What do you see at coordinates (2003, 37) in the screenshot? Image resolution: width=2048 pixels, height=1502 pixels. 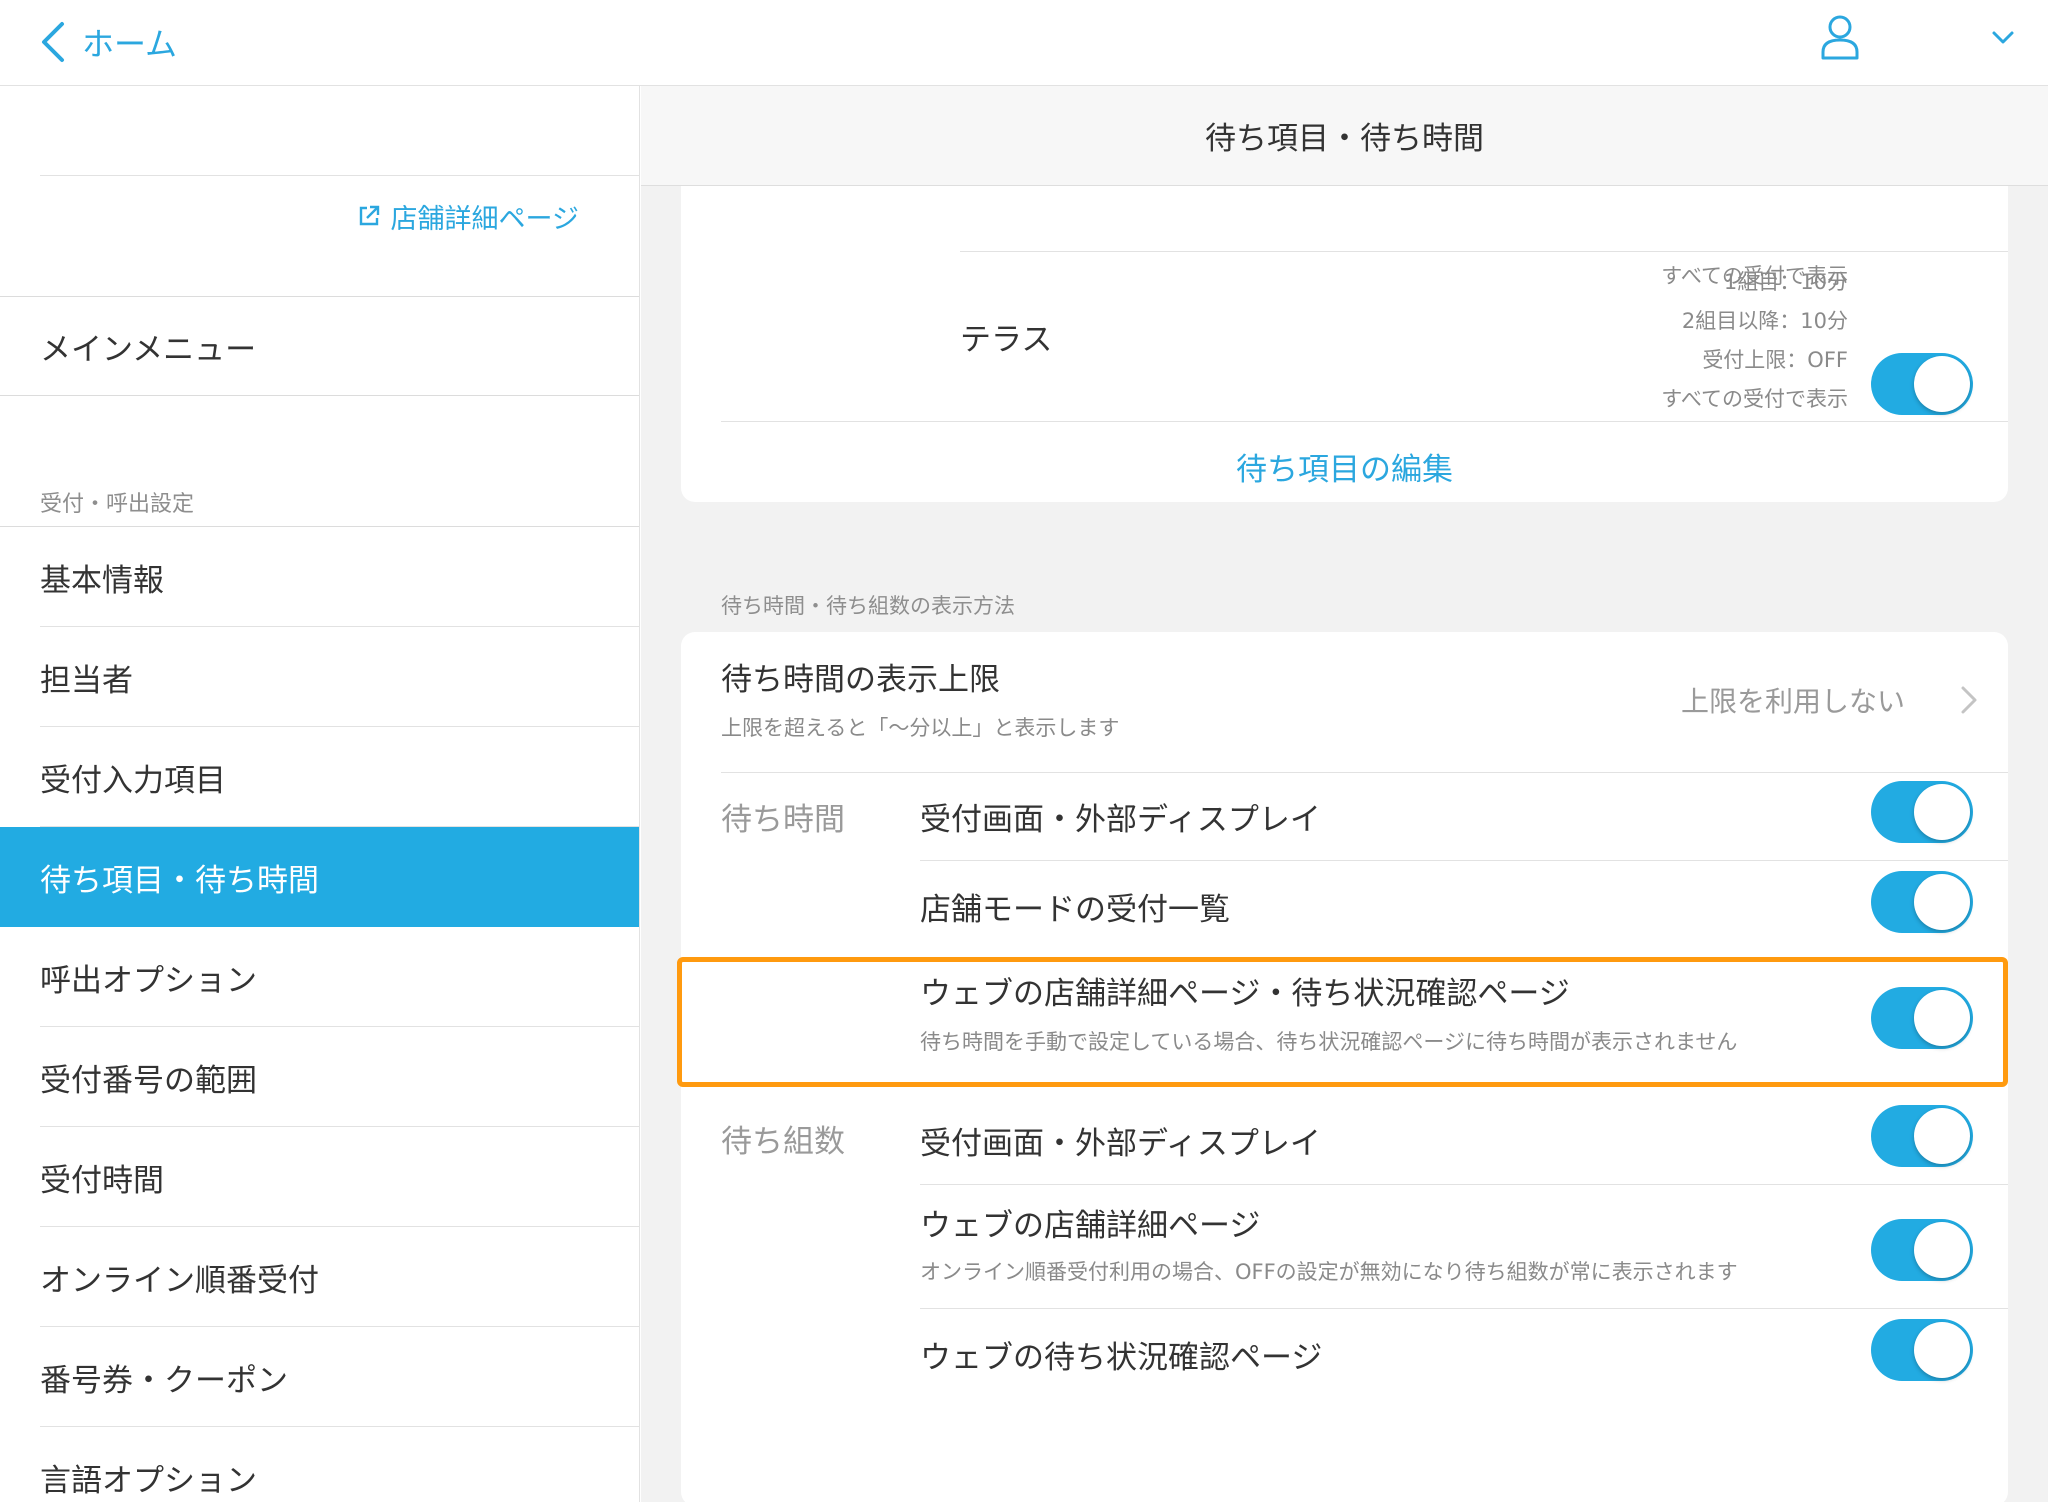 I see `chevron-down-icon` at bounding box center [2003, 37].